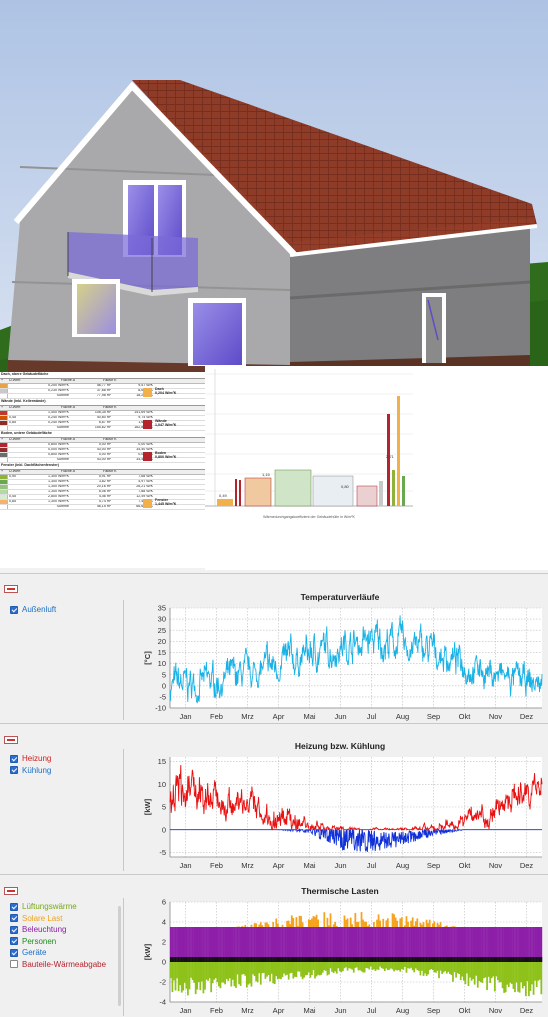 The height and width of the screenshot is (1017, 548). Describe the element at coordinates (58, 965) in the screenshot. I see `legend-item-bauteile-waermeabgabe: Bauteile-Wärmeabgabe` at that location.